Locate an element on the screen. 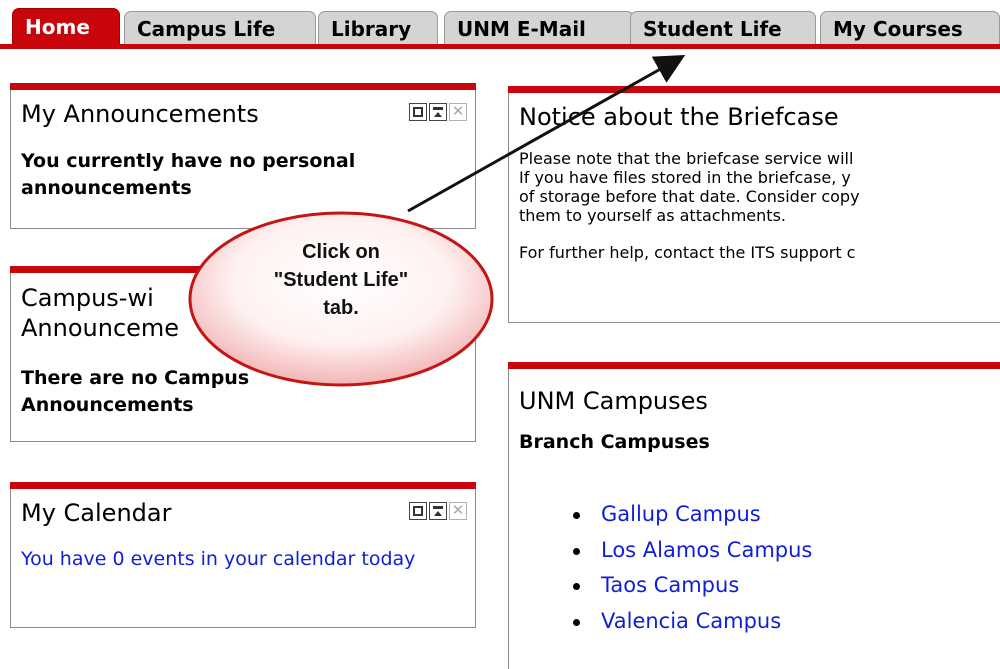 This screenshot has width=1000, height=669. portlet-title: My Calendar is located at coordinates (96, 513).